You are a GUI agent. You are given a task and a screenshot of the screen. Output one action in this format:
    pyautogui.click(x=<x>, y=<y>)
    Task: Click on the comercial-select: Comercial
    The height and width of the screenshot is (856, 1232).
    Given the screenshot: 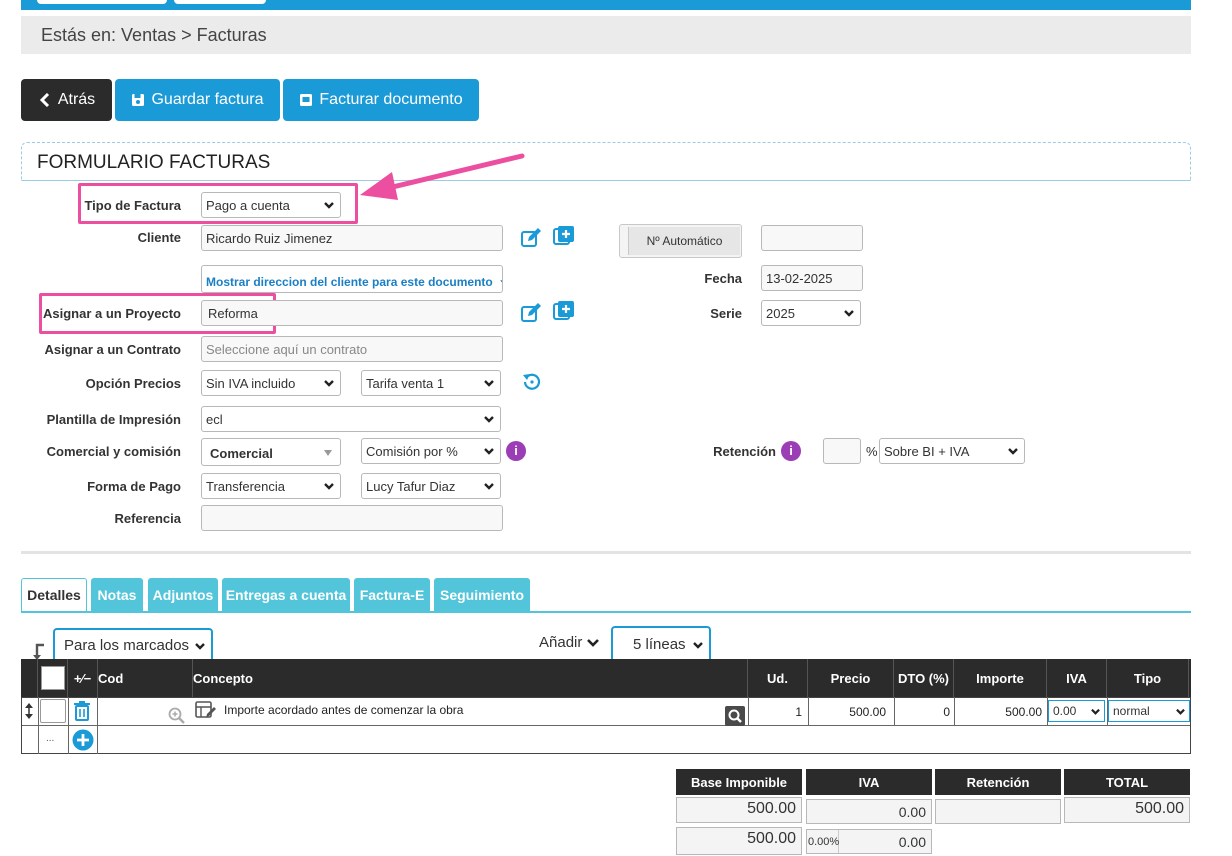 What is the action you would take?
    pyautogui.click(x=271, y=452)
    